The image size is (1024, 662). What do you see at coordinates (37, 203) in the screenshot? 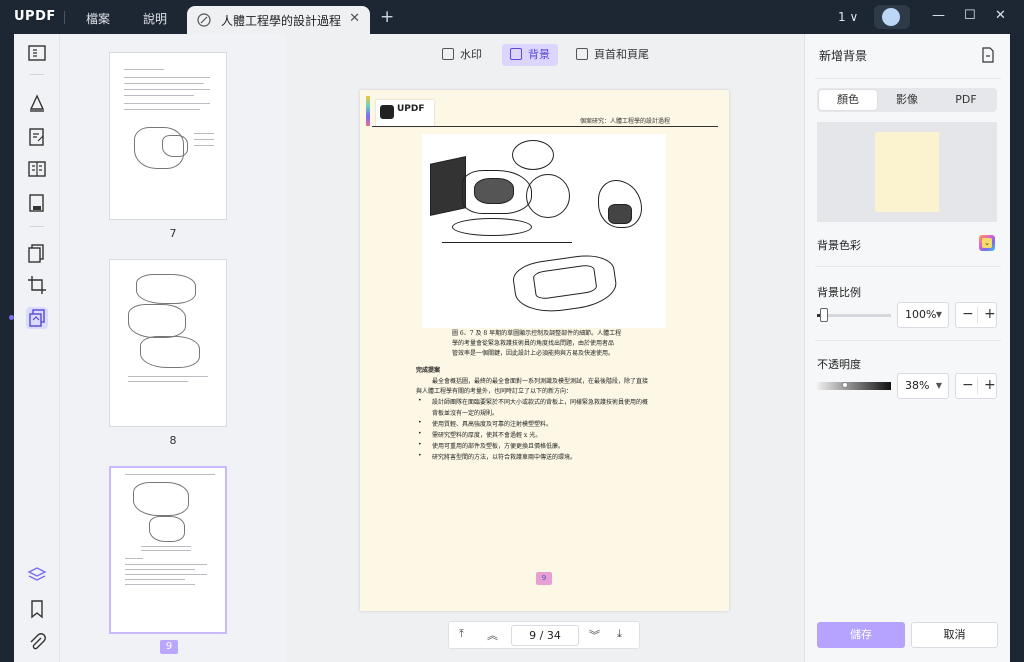
I see `organize-icon` at bounding box center [37, 203].